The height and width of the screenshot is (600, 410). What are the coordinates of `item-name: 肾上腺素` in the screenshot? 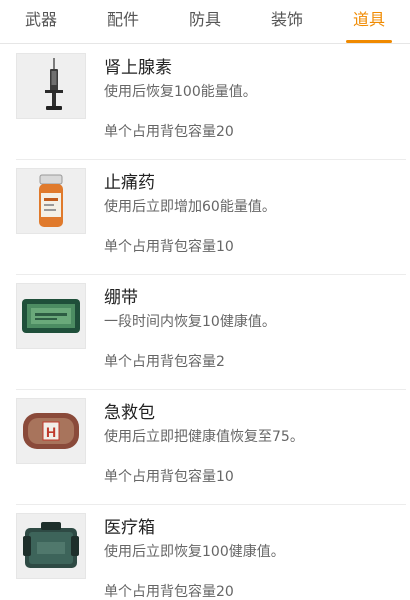 It's located at (138, 68).